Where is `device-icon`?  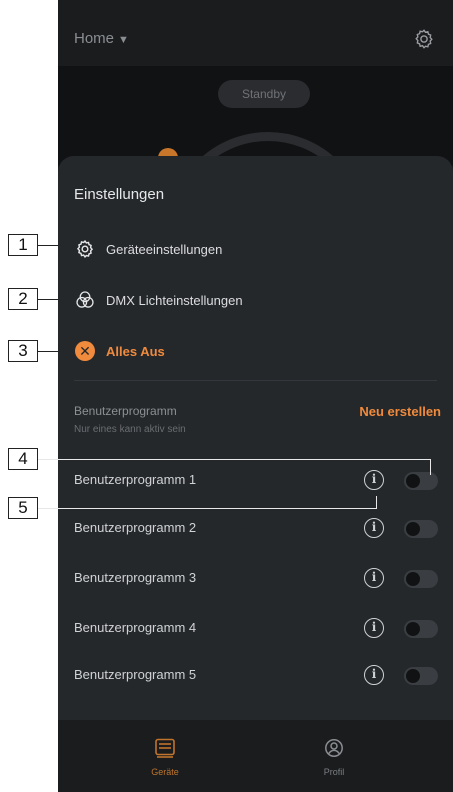
device-icon is located at coordinates (165, 748).